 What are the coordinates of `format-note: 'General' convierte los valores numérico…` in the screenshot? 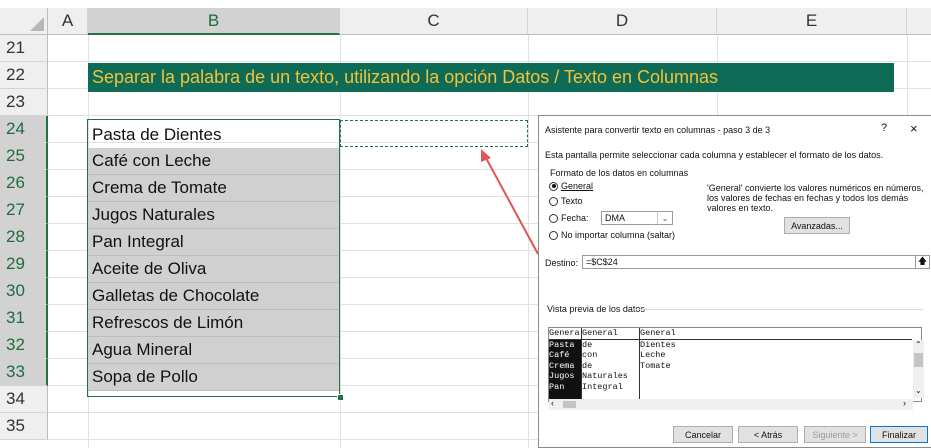 It's located at (815, 198).